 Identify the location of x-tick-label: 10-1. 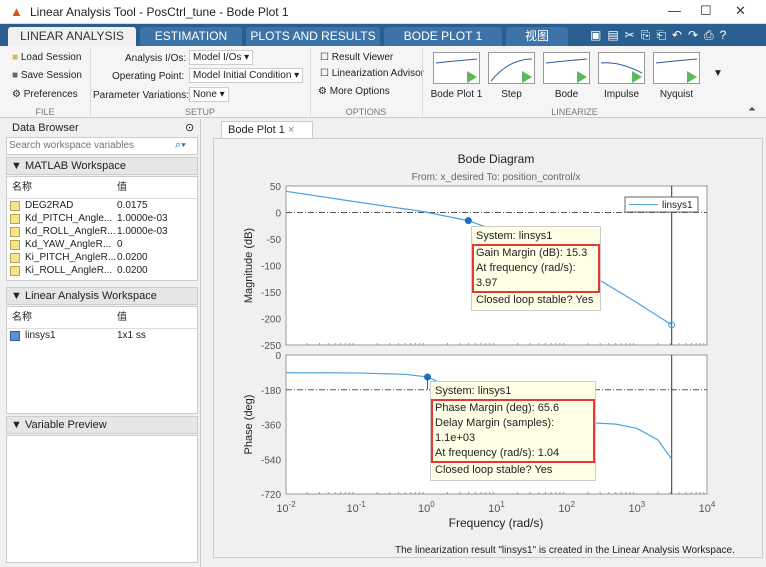
(356, 507).